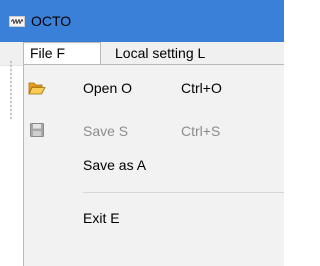 The width and height of the screenshot is (320, 266). What do you see at coordinates (201, 131) in the screenshot?
I see `menu-item-save-shortcut: Ctrl+S` at bounding box center [201, 131].